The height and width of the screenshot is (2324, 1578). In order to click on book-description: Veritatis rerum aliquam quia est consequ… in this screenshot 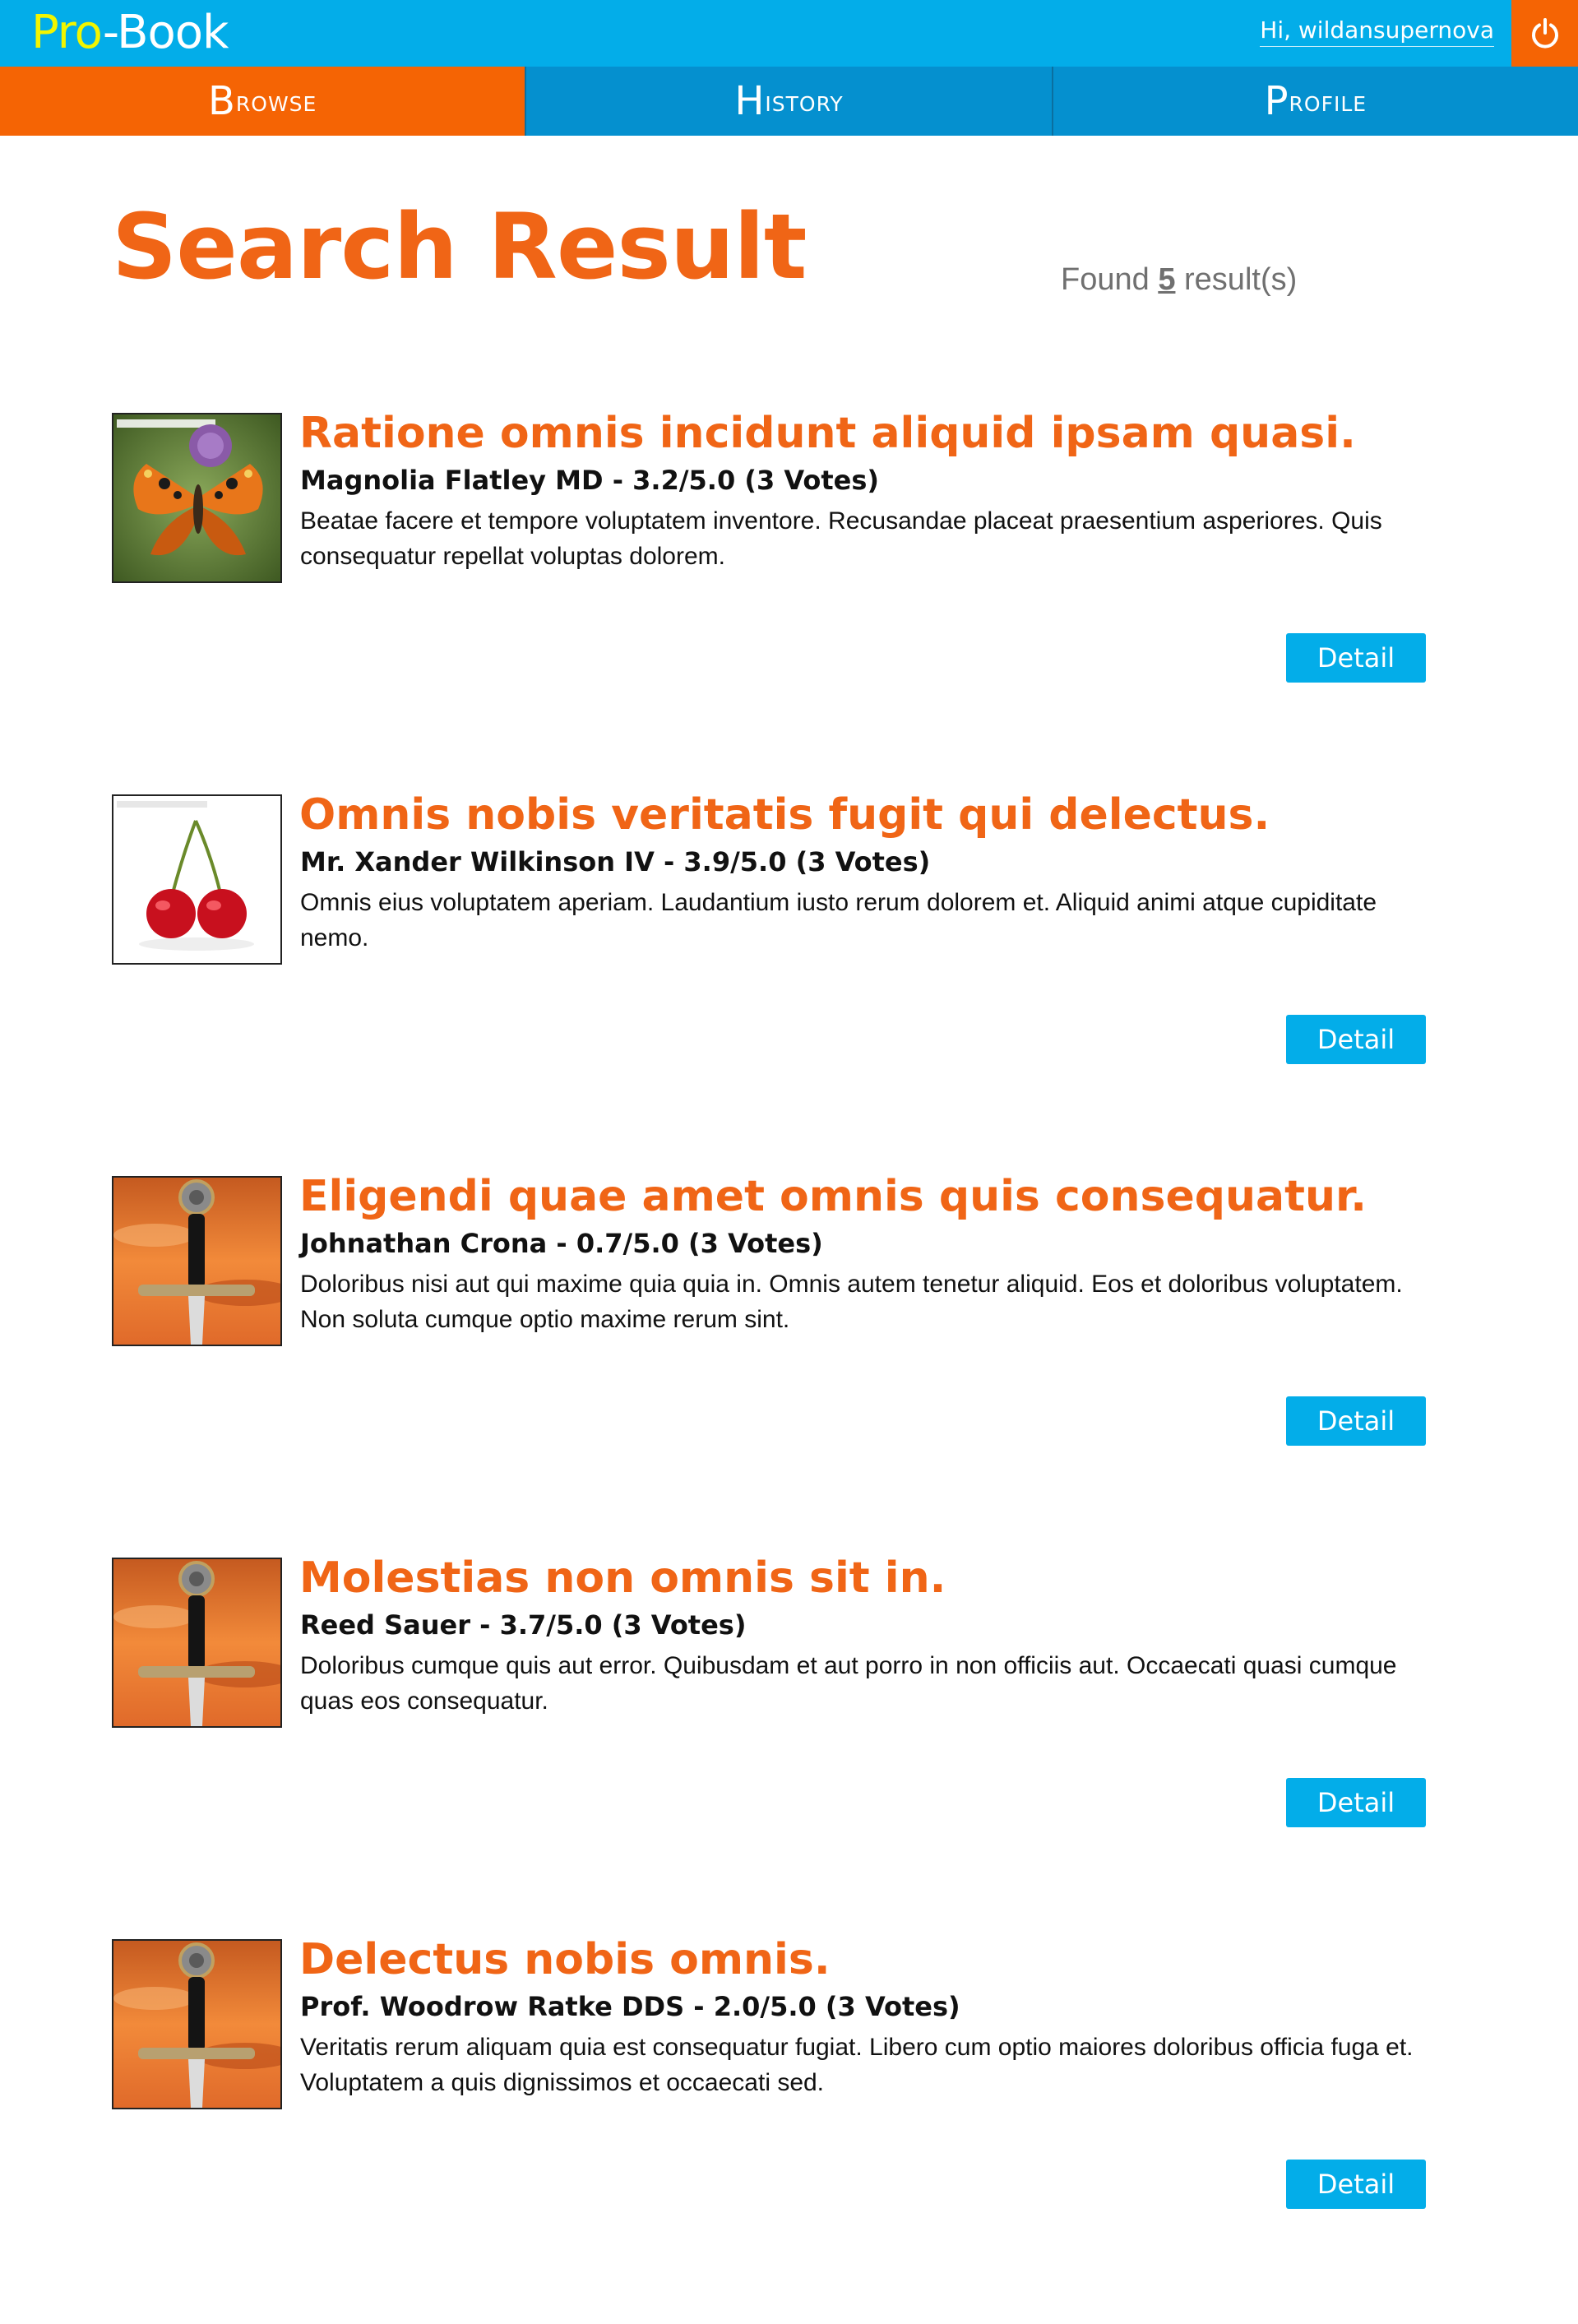, I will do `click(857, 2065)`.